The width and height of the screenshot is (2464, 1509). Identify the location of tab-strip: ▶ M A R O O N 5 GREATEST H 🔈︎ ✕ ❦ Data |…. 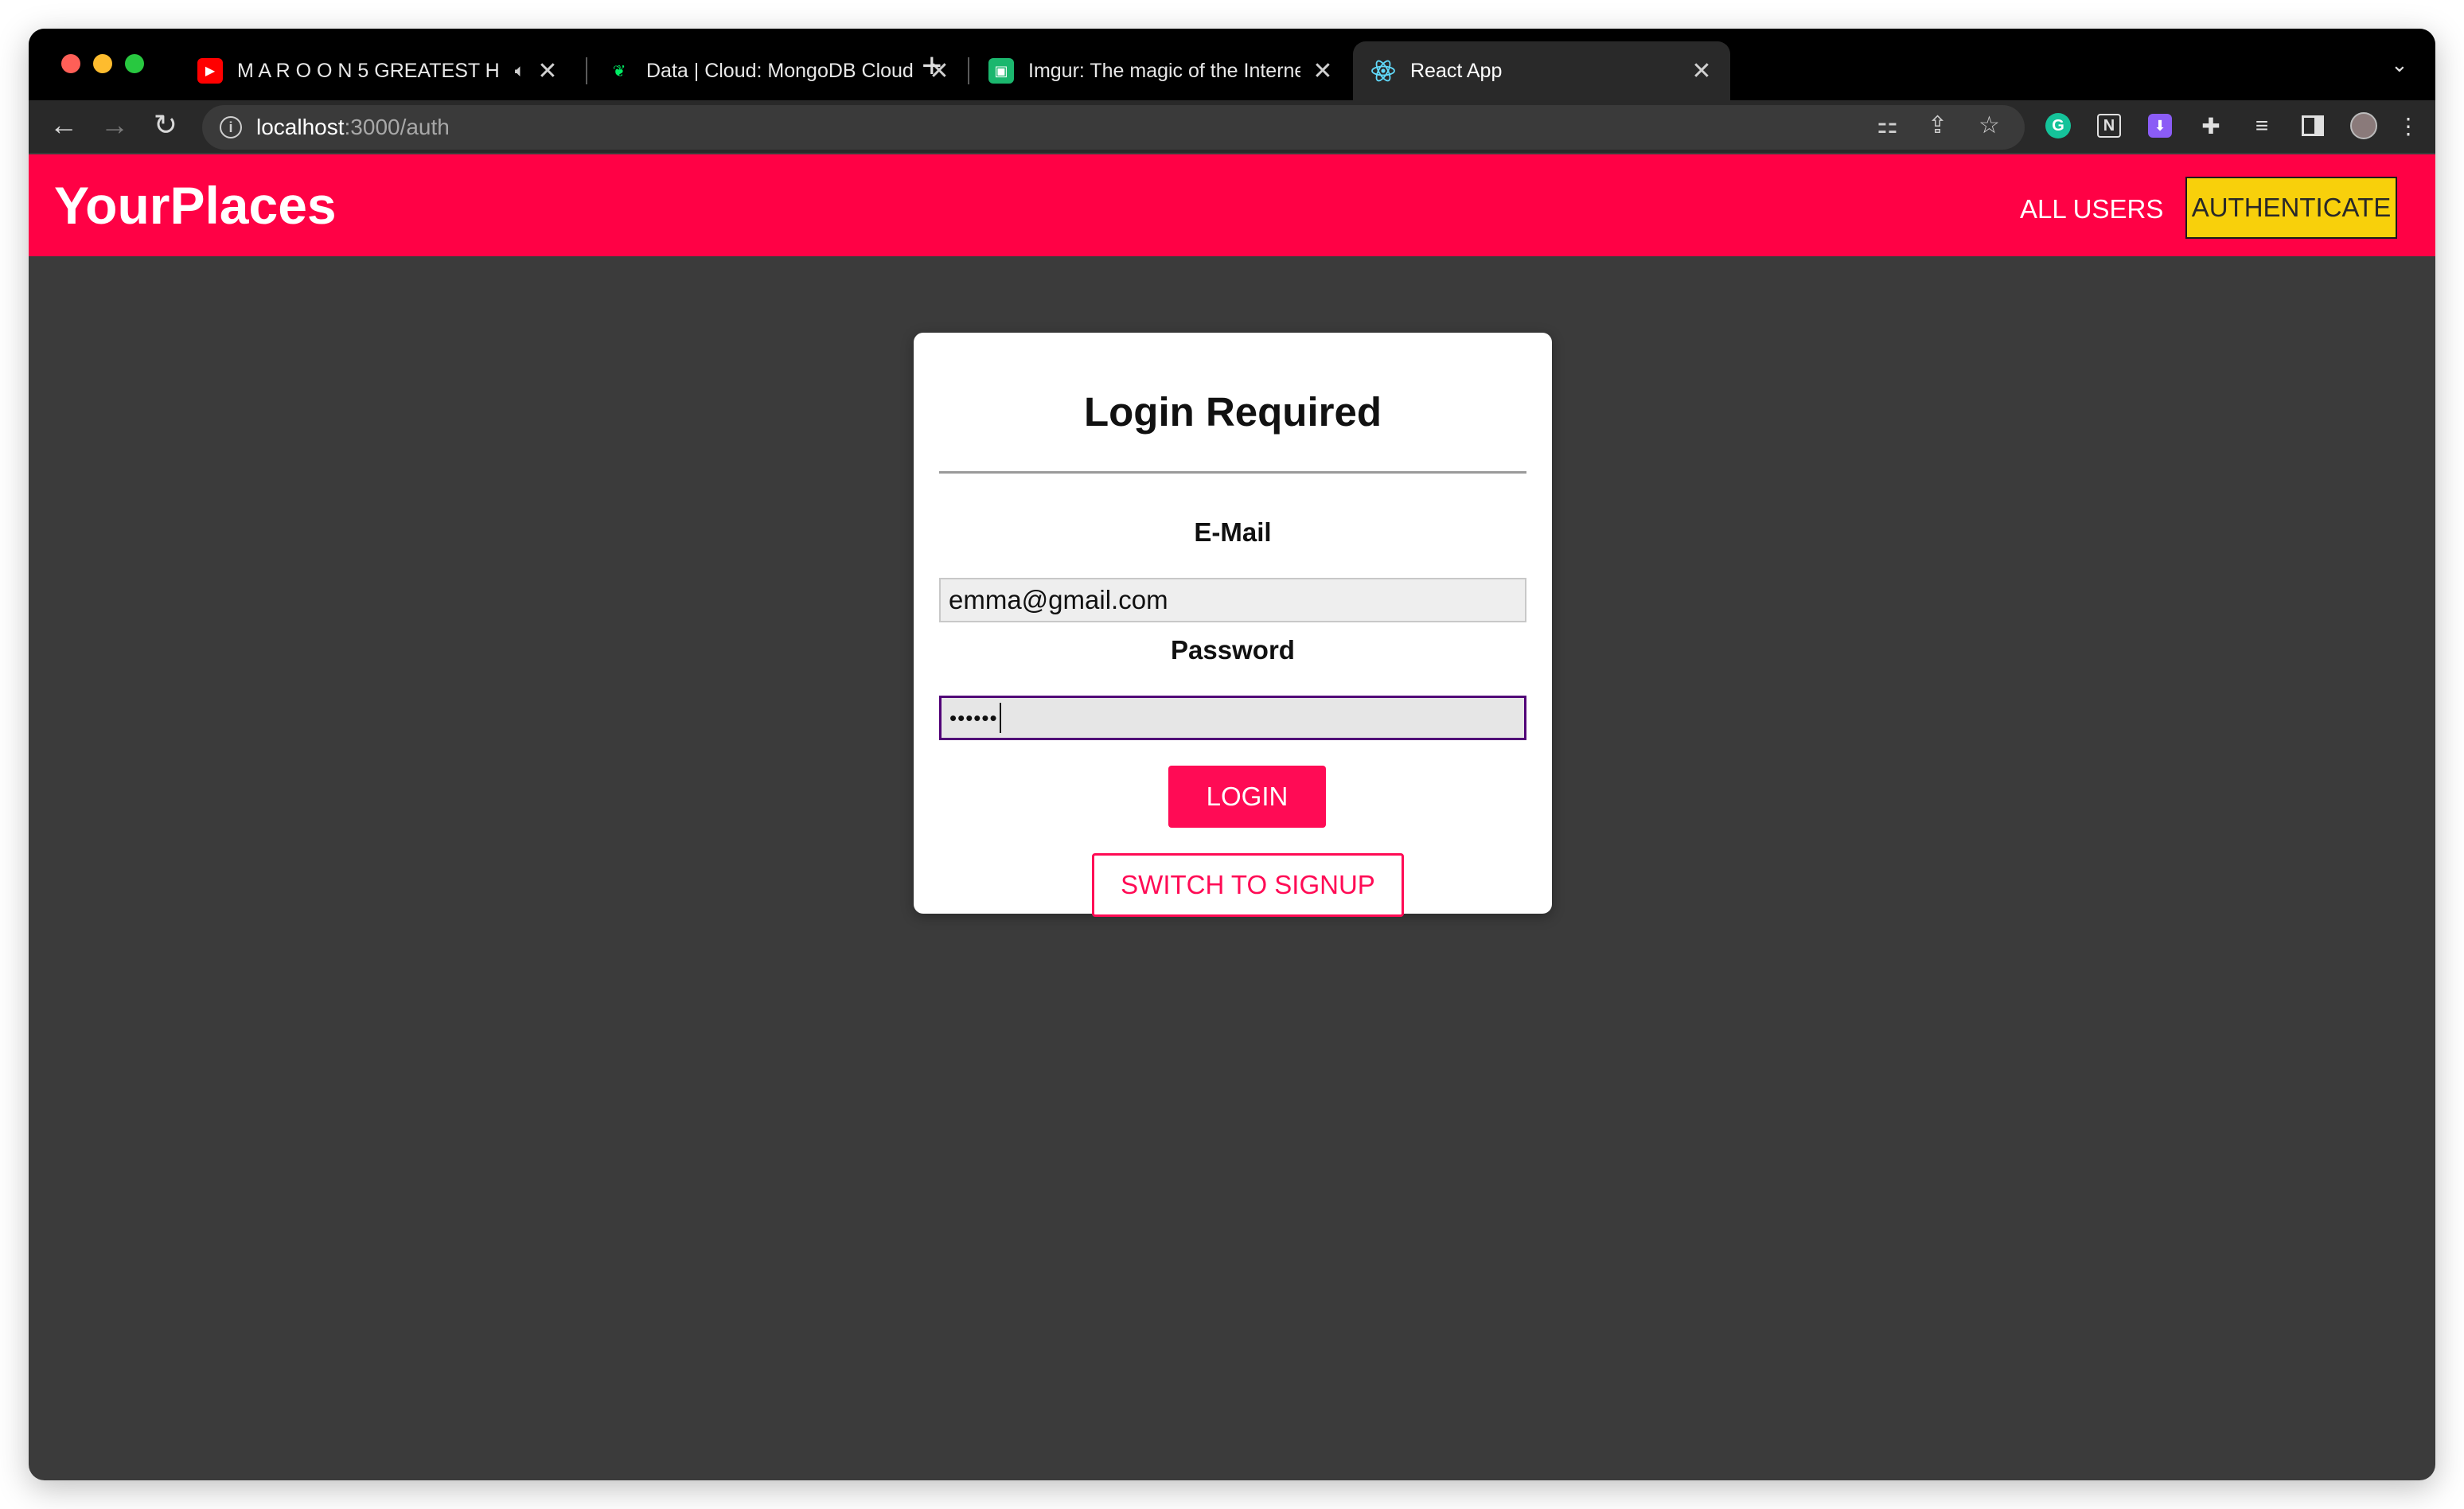
(1232, 65).